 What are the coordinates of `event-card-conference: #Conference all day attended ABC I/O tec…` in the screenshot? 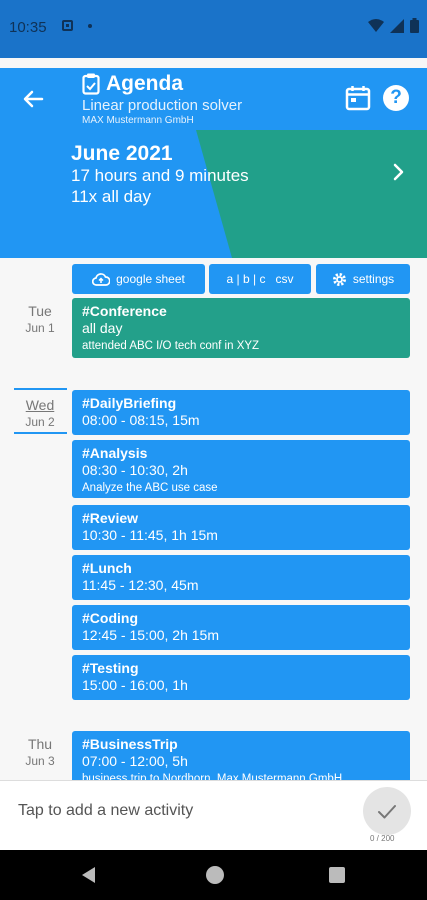 It's located at (241, 328).